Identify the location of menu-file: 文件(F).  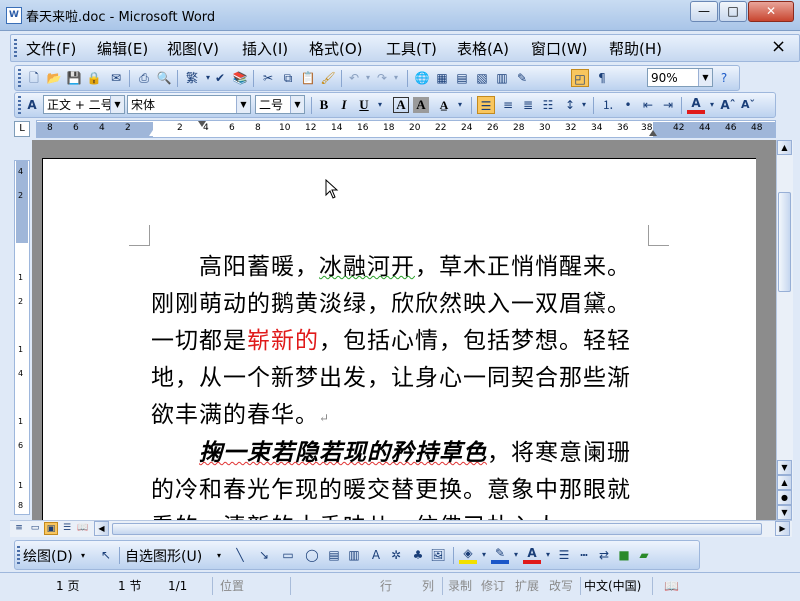
(51, 48).